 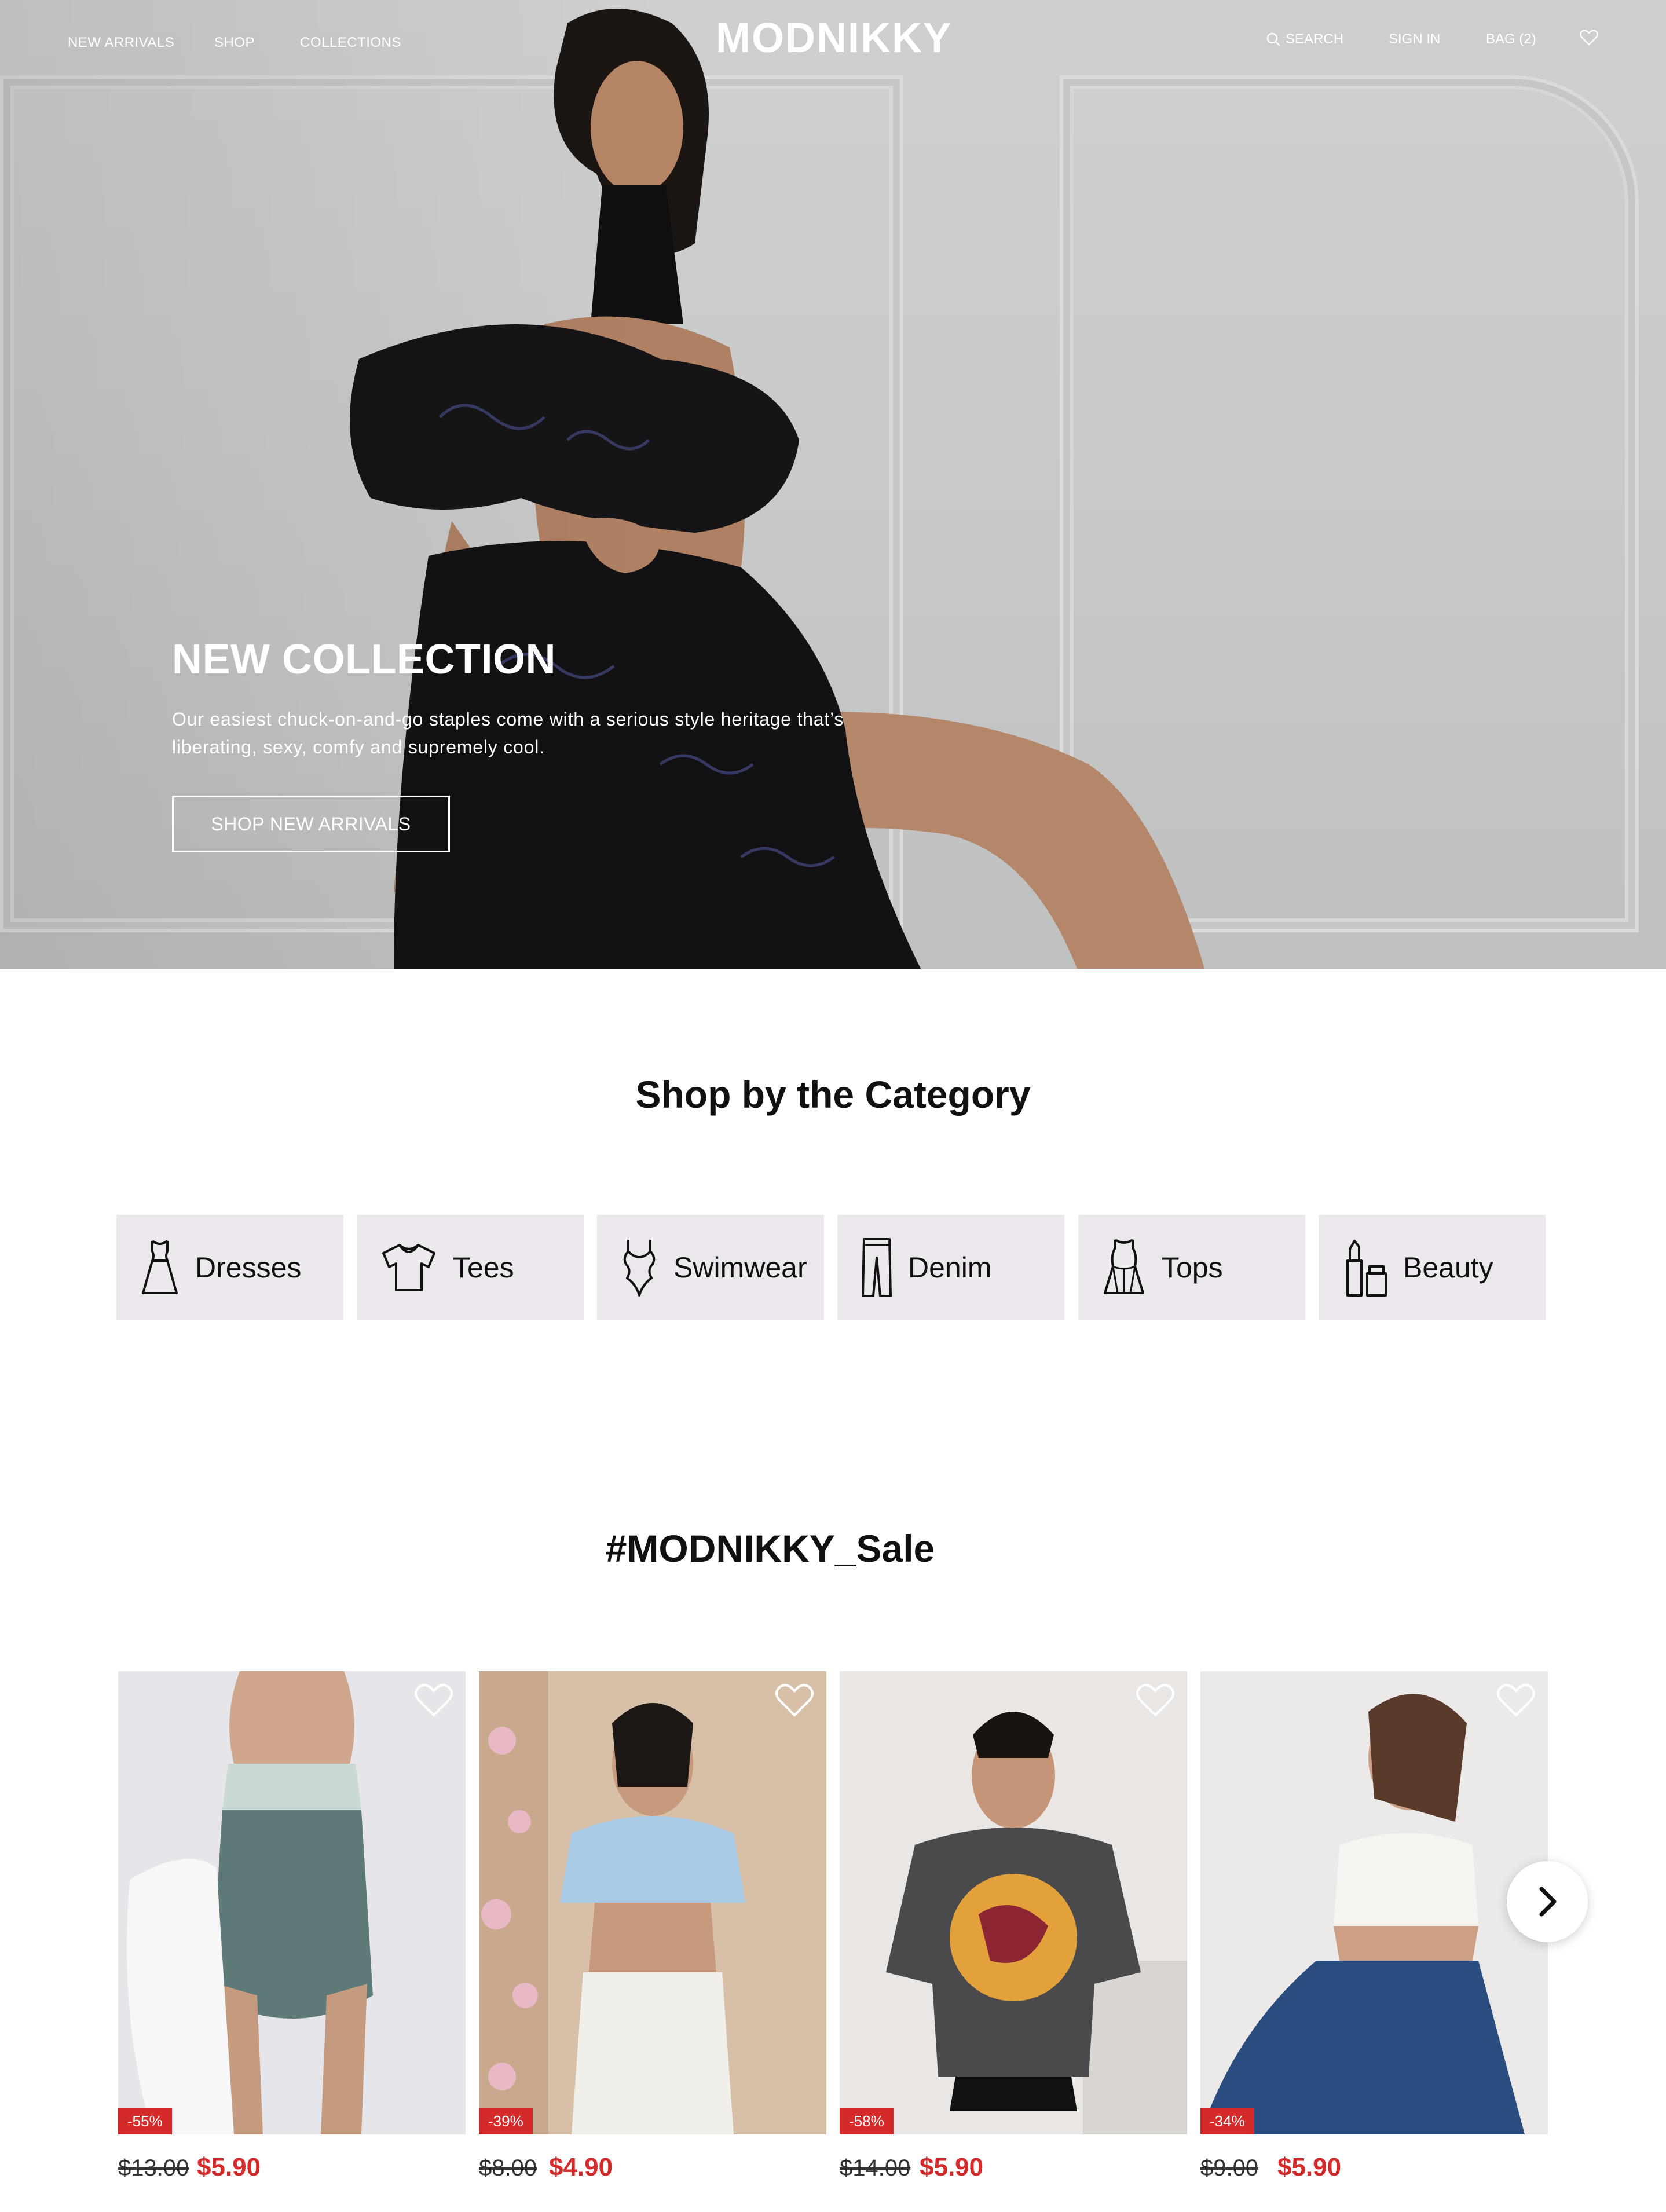 What do you see at coordinates (311, 824) in the screenshot?
I see `shop-new-arrivals-button: SHOP NEW ARRIVALS` at bounding box center [311, 824].